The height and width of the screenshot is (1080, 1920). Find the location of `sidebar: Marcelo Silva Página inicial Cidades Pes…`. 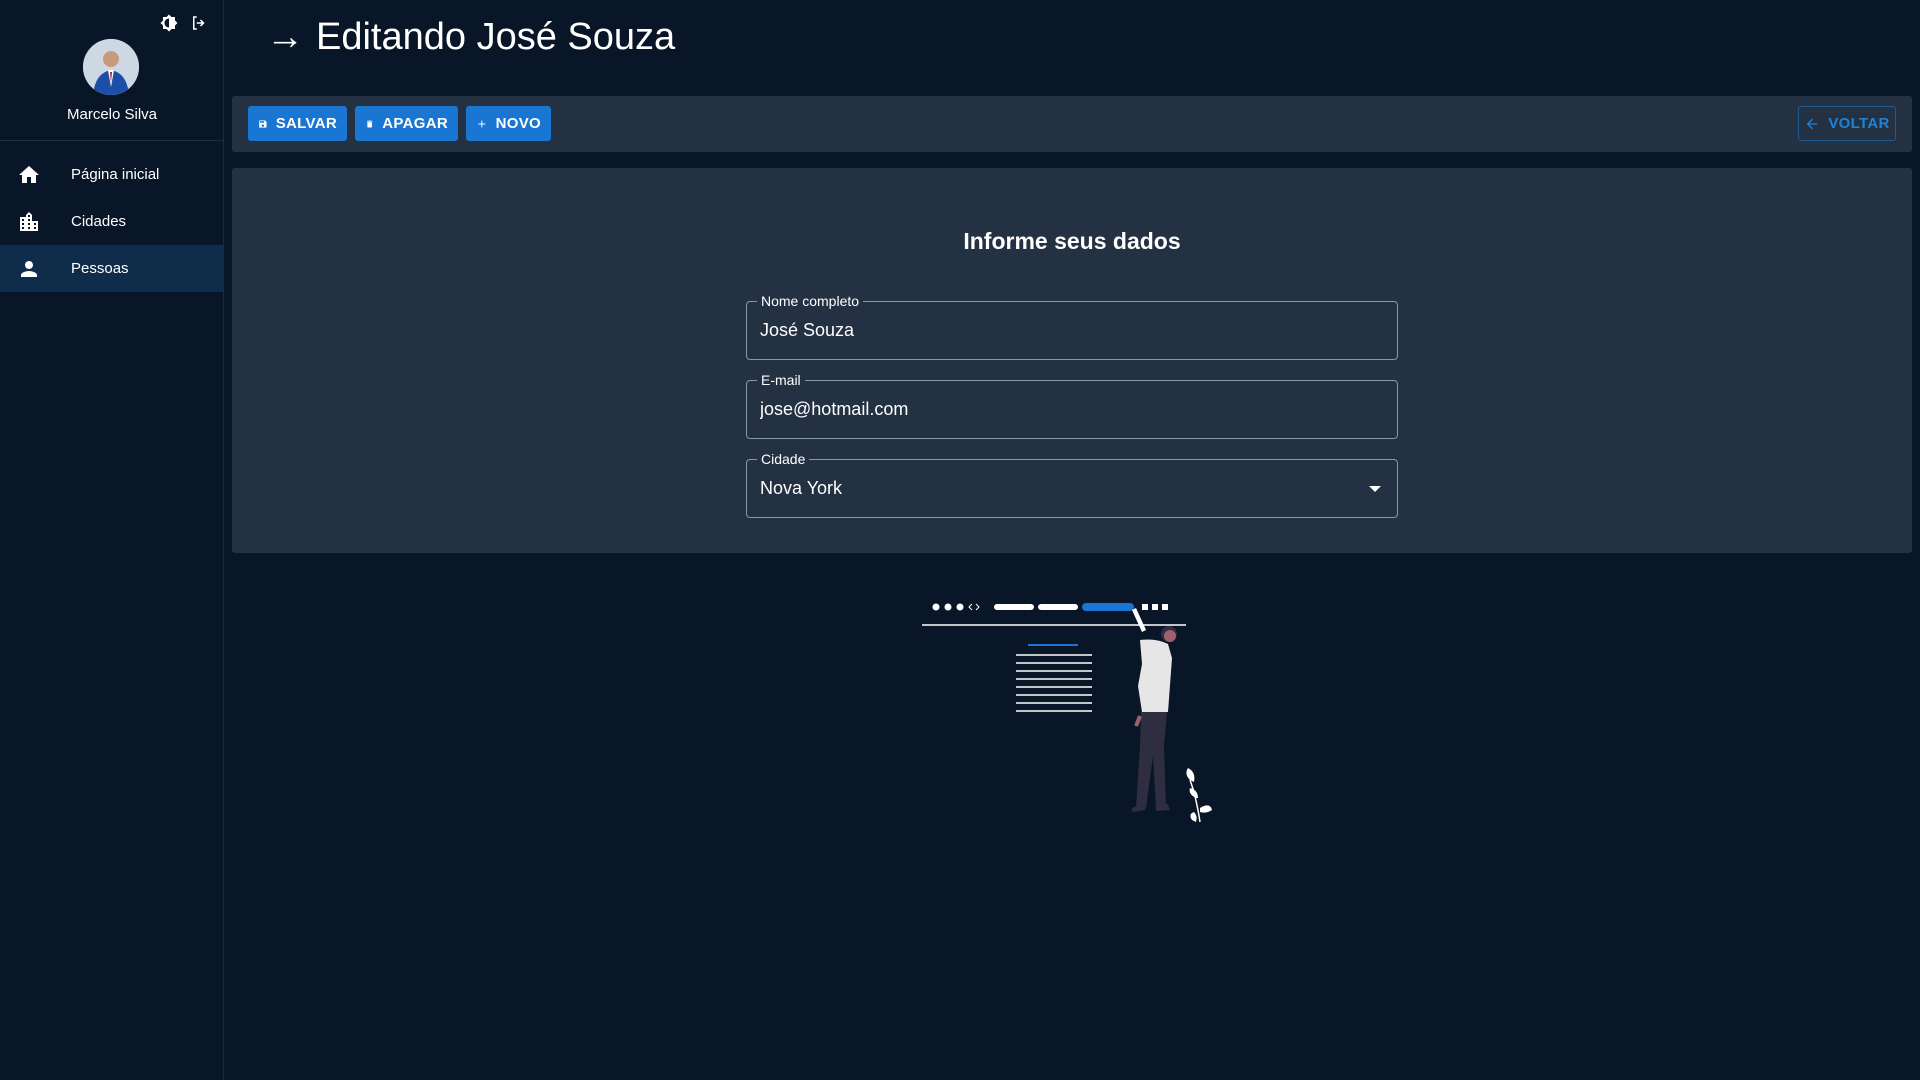

sidebar: Marcelo Silva Página inicial Cidades Pes… is located at coordinates (112, 540).